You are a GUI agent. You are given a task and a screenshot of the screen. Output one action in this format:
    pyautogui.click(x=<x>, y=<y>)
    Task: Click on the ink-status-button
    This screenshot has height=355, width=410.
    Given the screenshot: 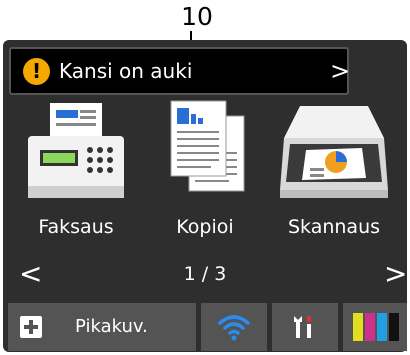 What is the action you would take?
    pyautogui.click(x=375, y=327)
    